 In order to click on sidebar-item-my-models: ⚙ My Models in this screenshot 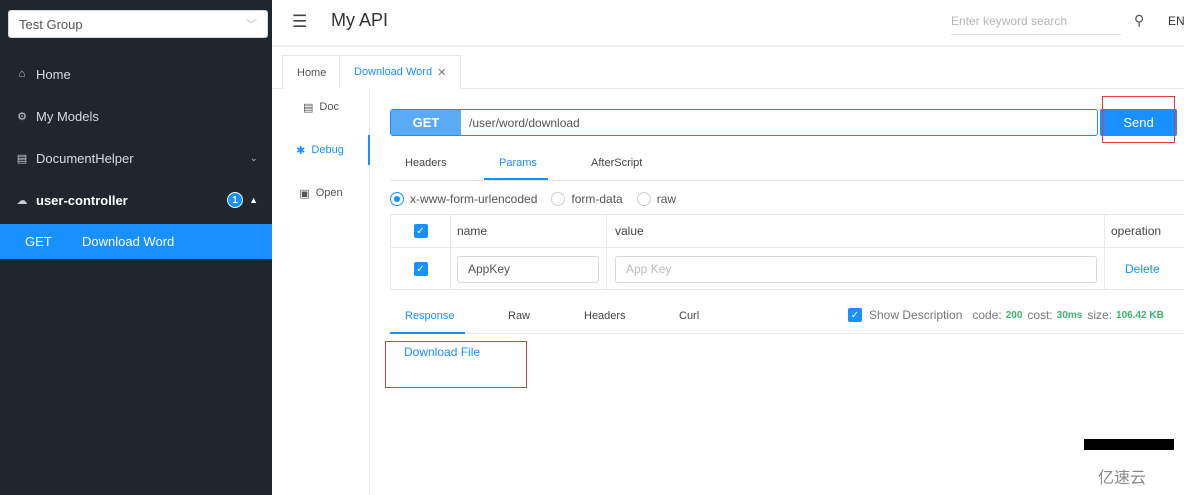, I will do `click(136, 116)`.